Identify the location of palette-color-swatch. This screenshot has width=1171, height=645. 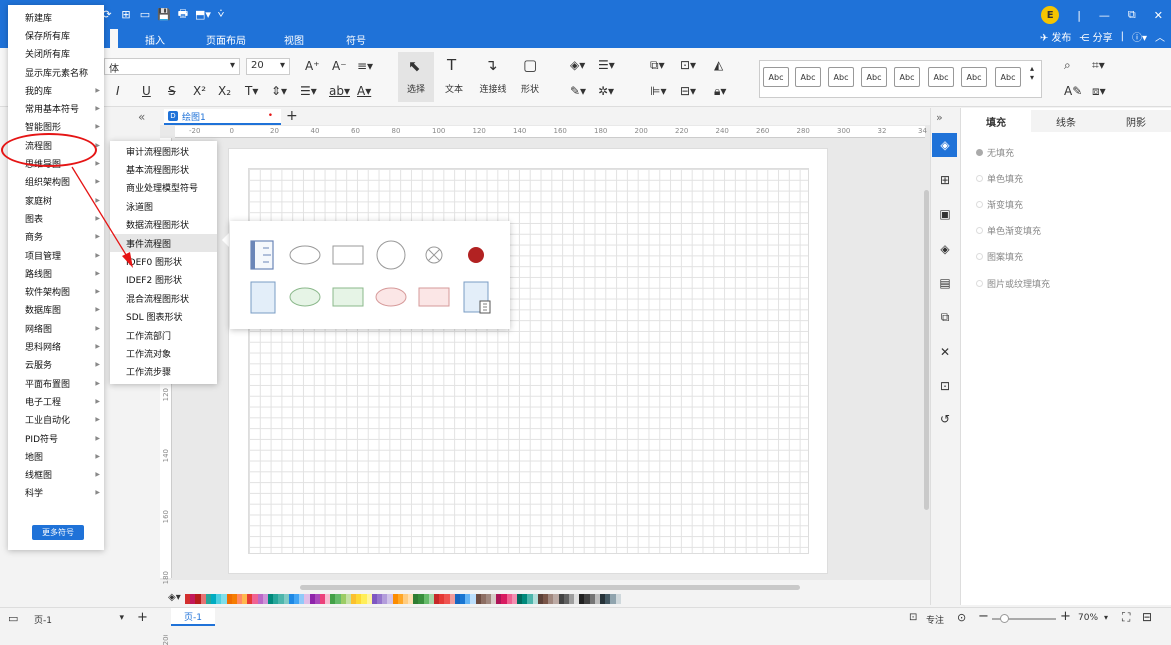
(618, 599).